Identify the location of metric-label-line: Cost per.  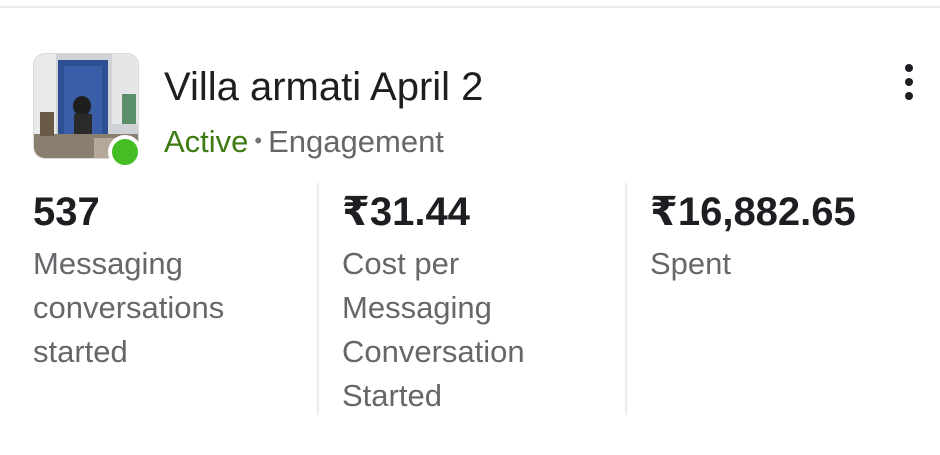
(401, 263).